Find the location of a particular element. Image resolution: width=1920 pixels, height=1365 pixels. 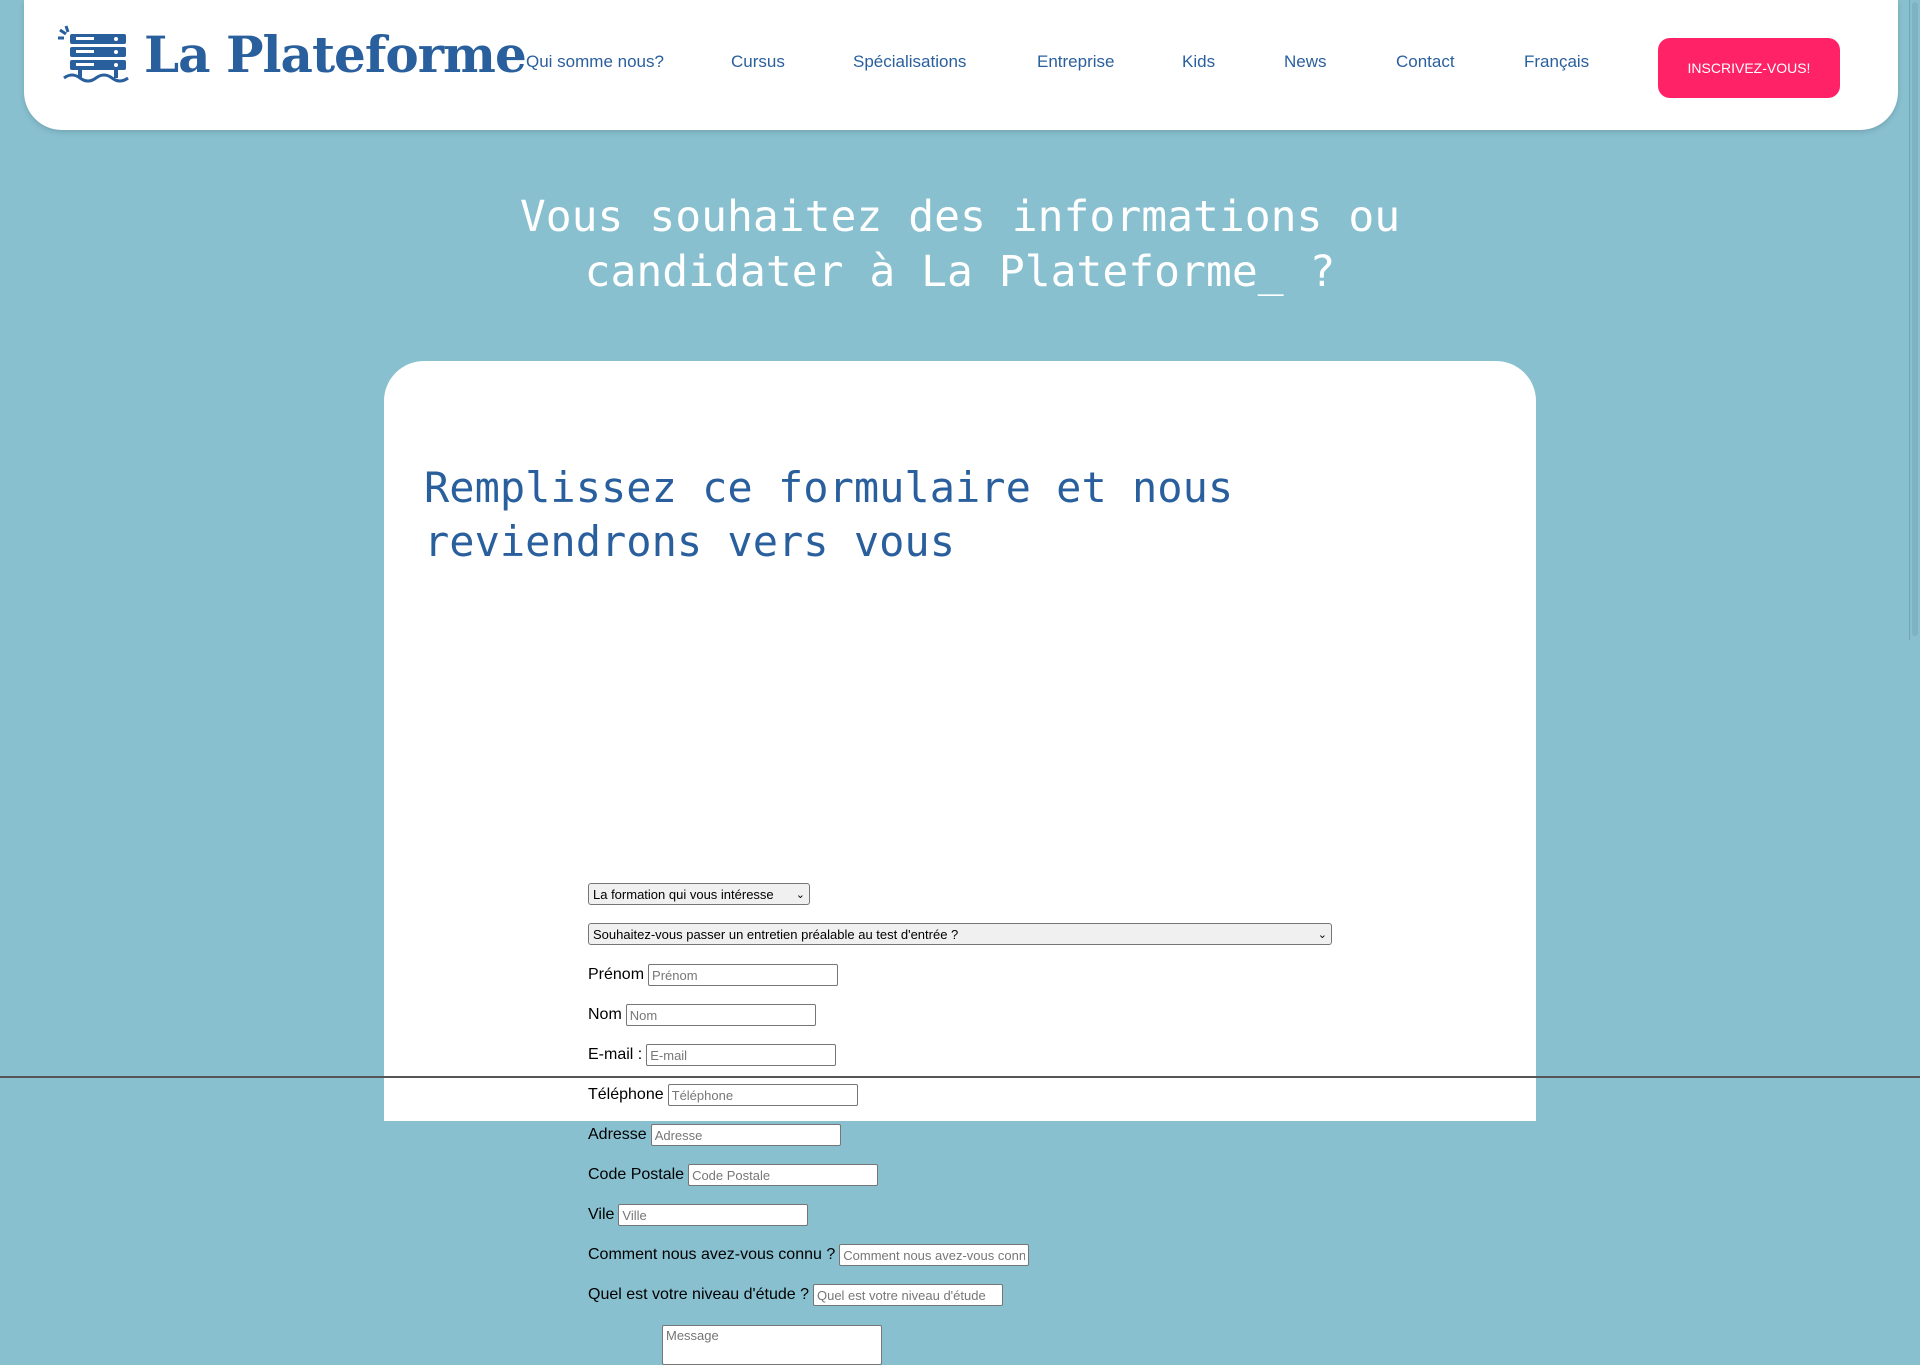

server-rack-logo-icon is located at coordinates (93, 54).